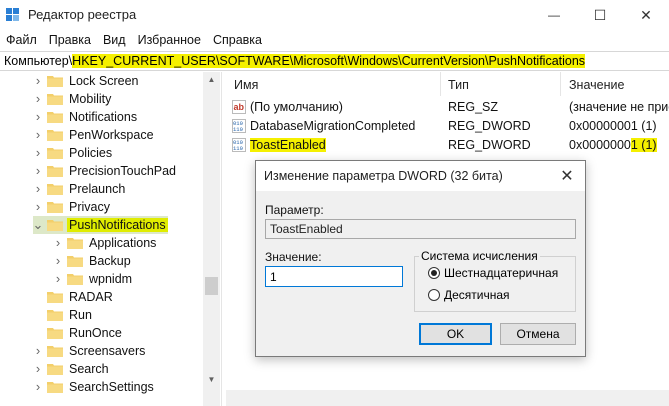  Describe the element at coordinates (105, 243) in the screenshot. I see `tree-item: › Applications` at that location.